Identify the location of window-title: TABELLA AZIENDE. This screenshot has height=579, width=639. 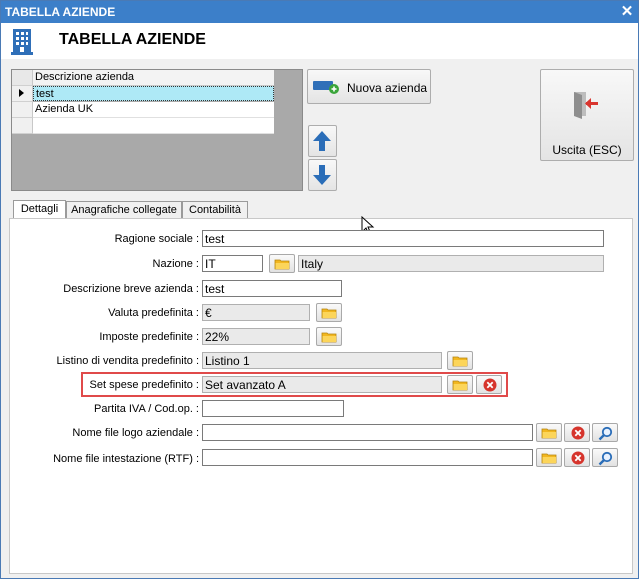
(60, 12).